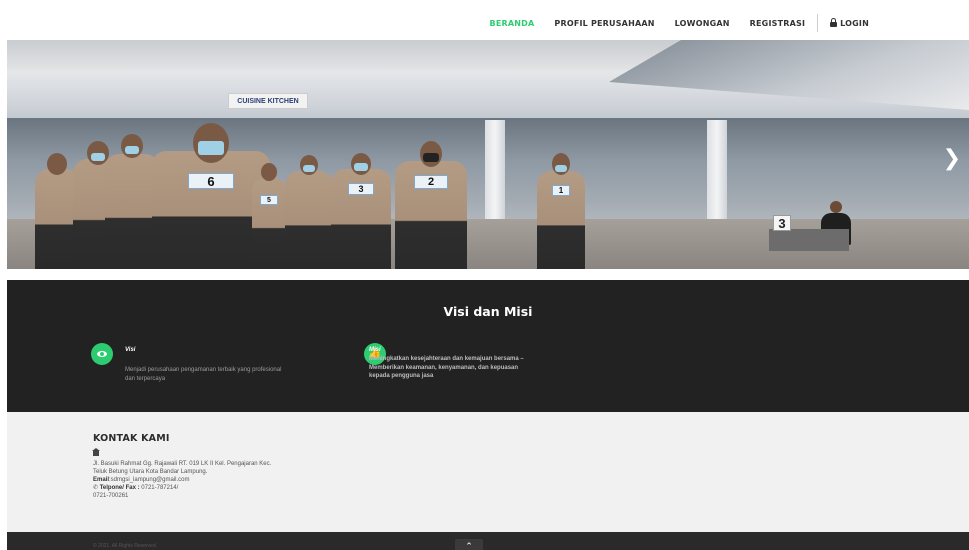 Image resolution: width=969 pixels, height=550 pixels. Describe the element at coordinates (702, 23) in the screenshot. I see `nav-item-lowongan: LOWONGAN` at that location.